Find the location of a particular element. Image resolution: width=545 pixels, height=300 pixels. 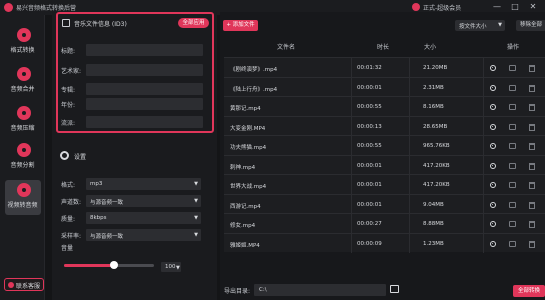

table-row: 修女.mp4 00:00:27 8.88MB is located at coordinates (384, 223).